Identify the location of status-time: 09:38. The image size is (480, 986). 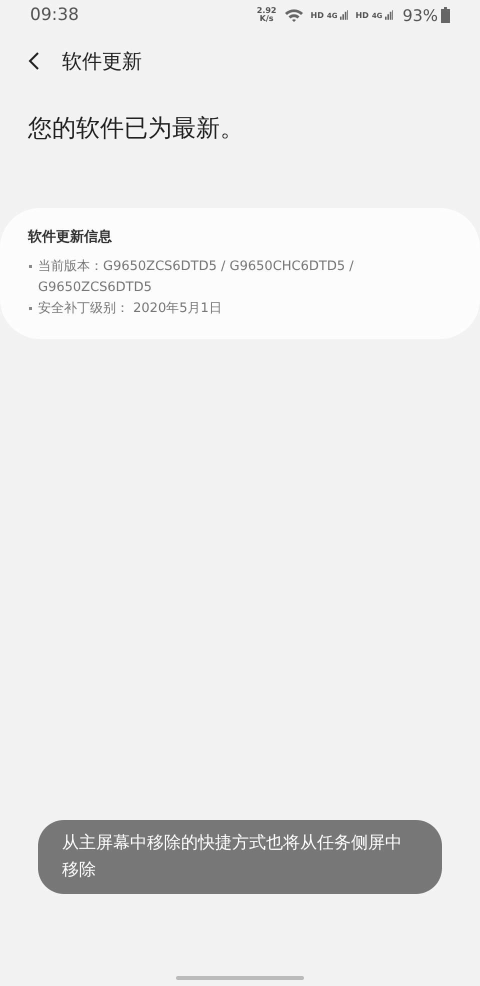
(54, 15).